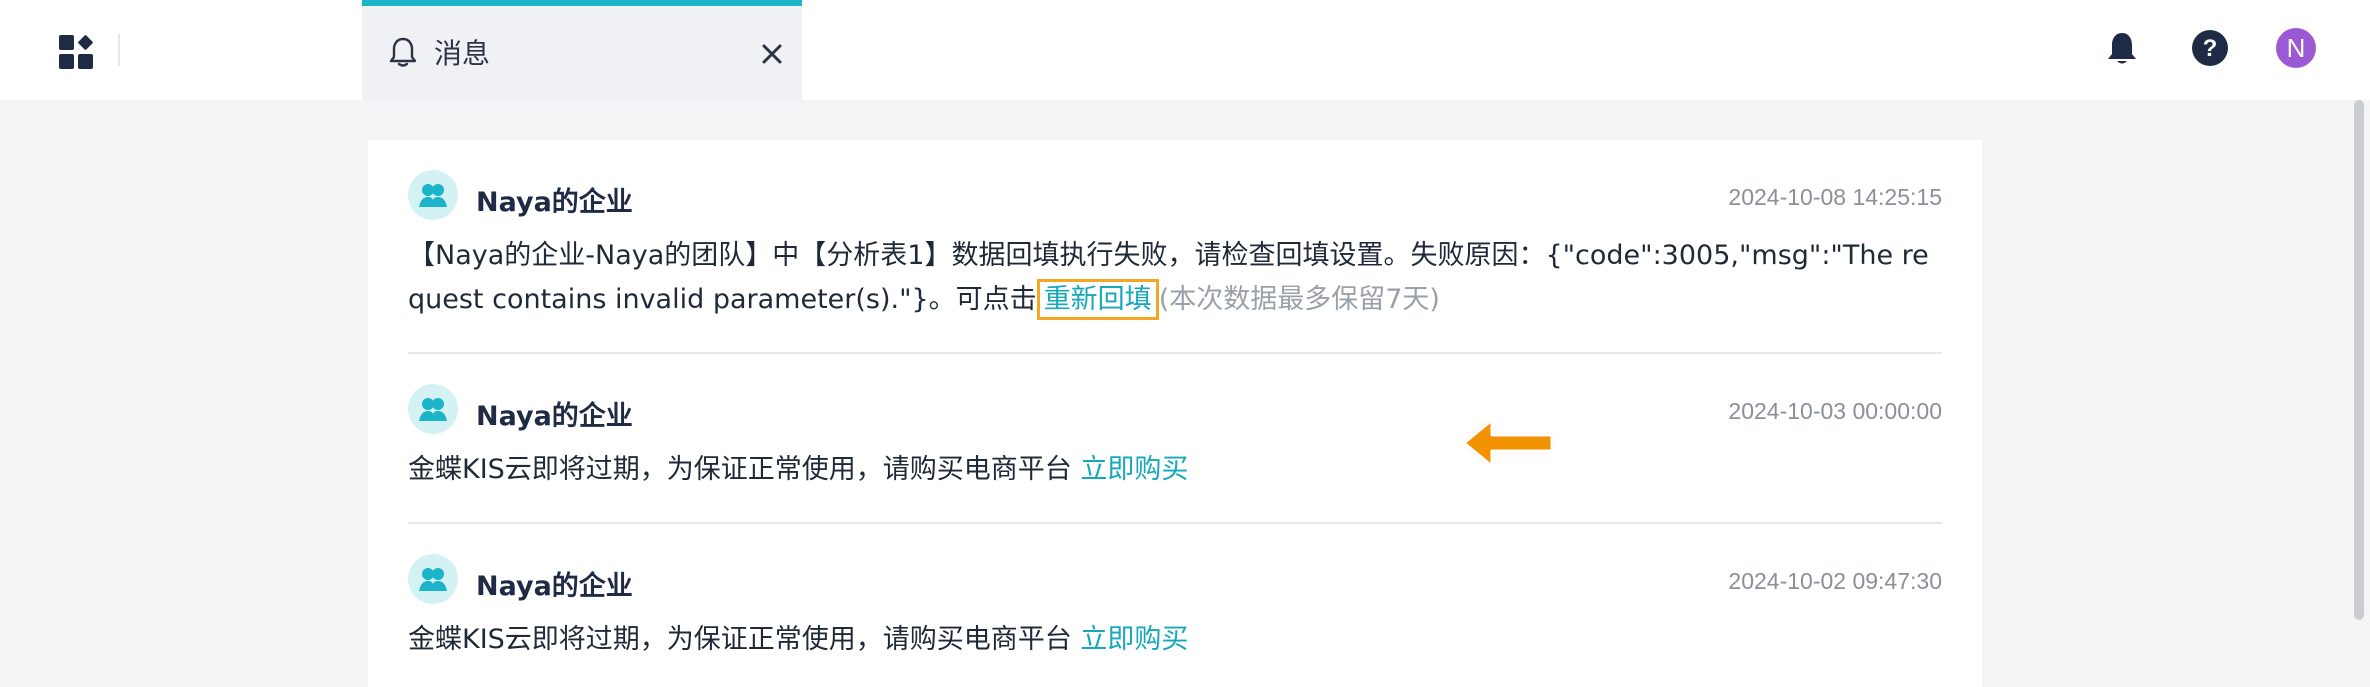 The width and height of the screenshot is (2370, 687). What do you see at coordinates (1097, 299) in the screenshot?
I see `refill-link: 重新回填` at bounding box center [1097, 299].